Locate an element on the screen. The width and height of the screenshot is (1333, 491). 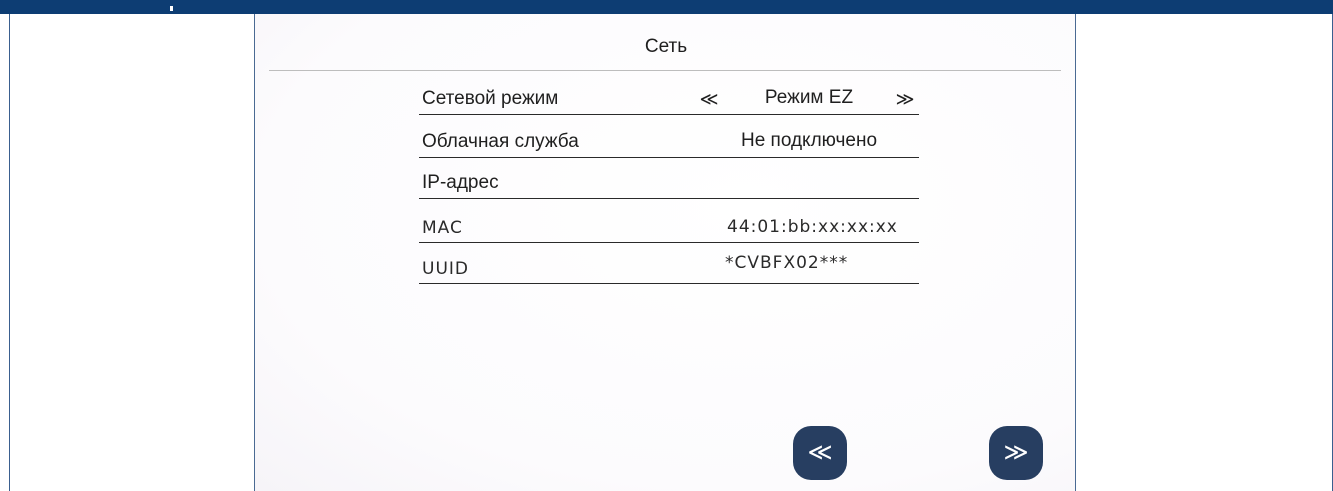
double-chevron-right-icon: ≫ is located at coordinates (1016, 452).